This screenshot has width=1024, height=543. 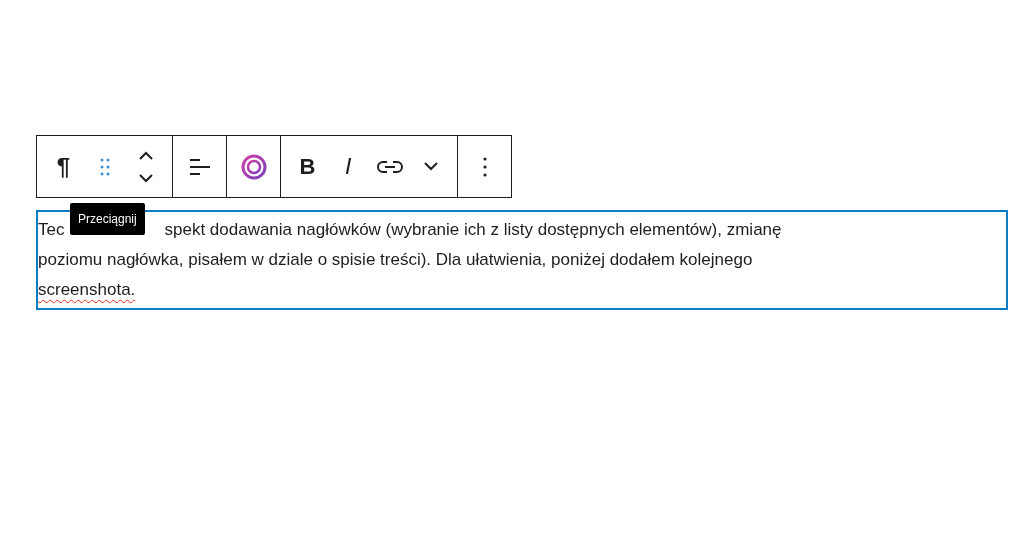 What do you see at coordinates (145, 166) in the screenshot?
I see `chevron-up-down-icon` at bounding box center [145, 166].